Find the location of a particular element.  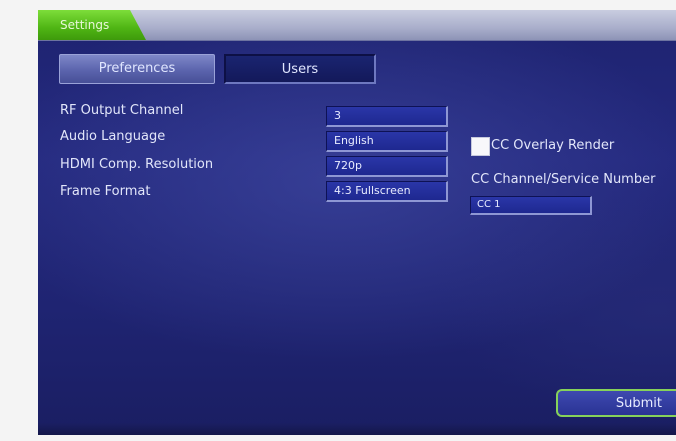

submit-button: Submit is located at coordinates (616, 403).